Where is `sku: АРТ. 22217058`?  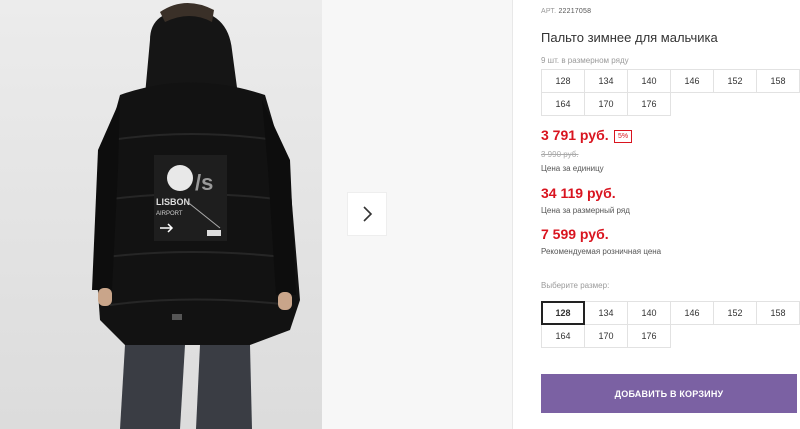 sku: АРТ. 22217058 is located at coordinates (566, 11).